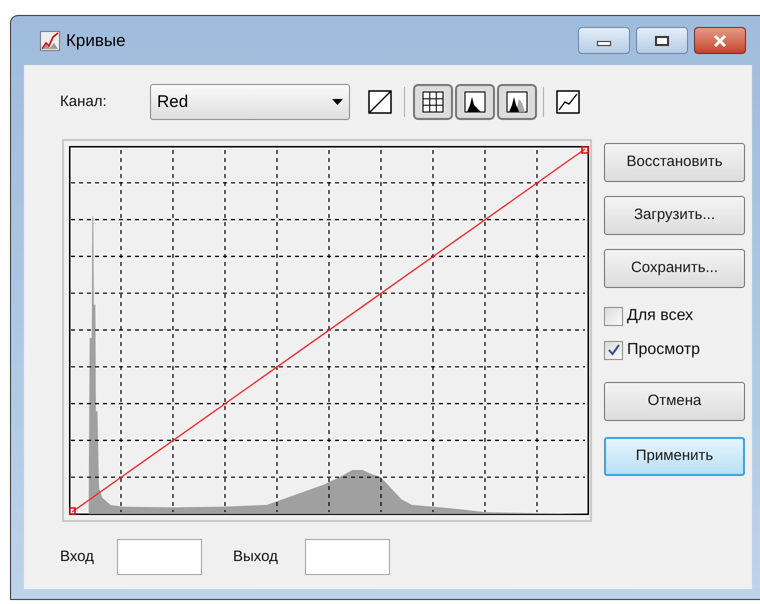 The image size is (760, 604). What do you see at coordinates (380, 102) in the screenshot?
I see `diagonal-line-icon` at bounding box center [380, 102].